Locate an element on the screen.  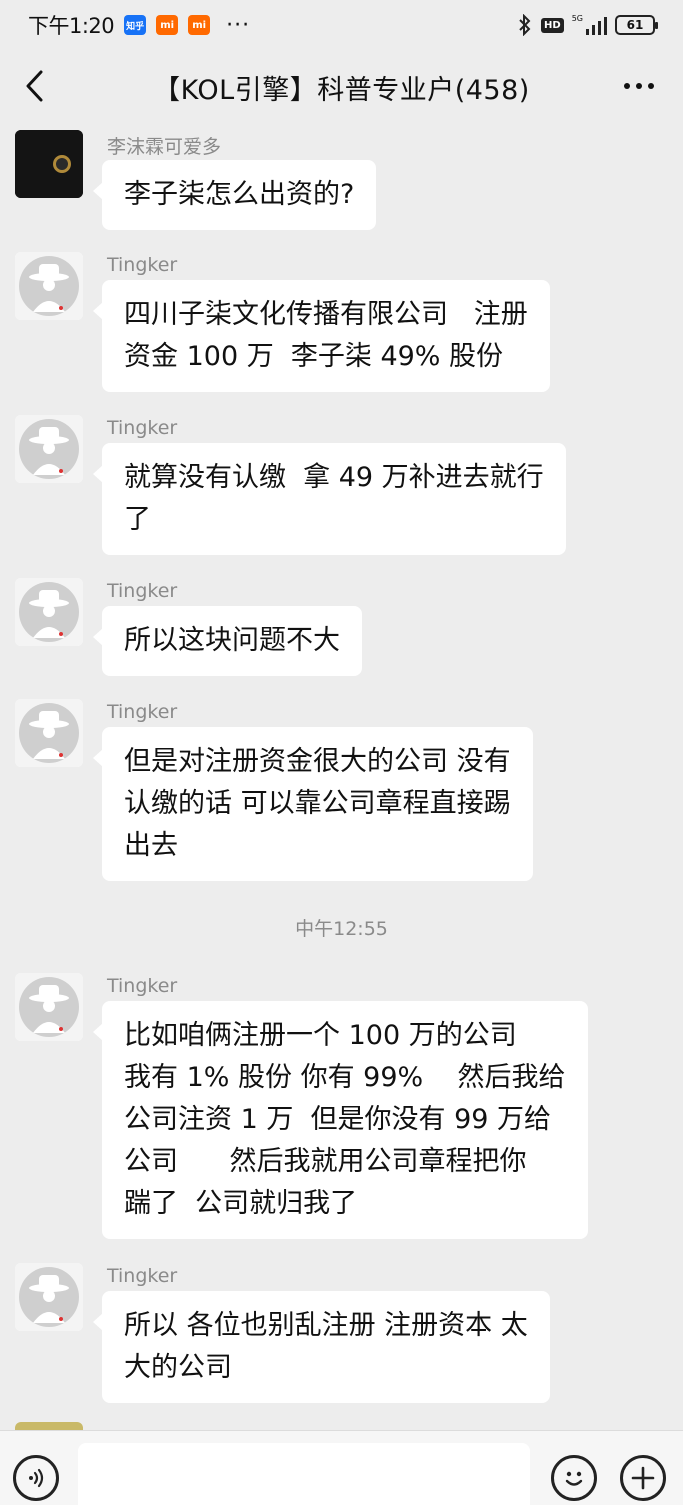
message-bubble: 四川子柒文化传播有限公司 注册 资金 100 万 李子柒 49% 股份 is located at coordinates (321, 336).